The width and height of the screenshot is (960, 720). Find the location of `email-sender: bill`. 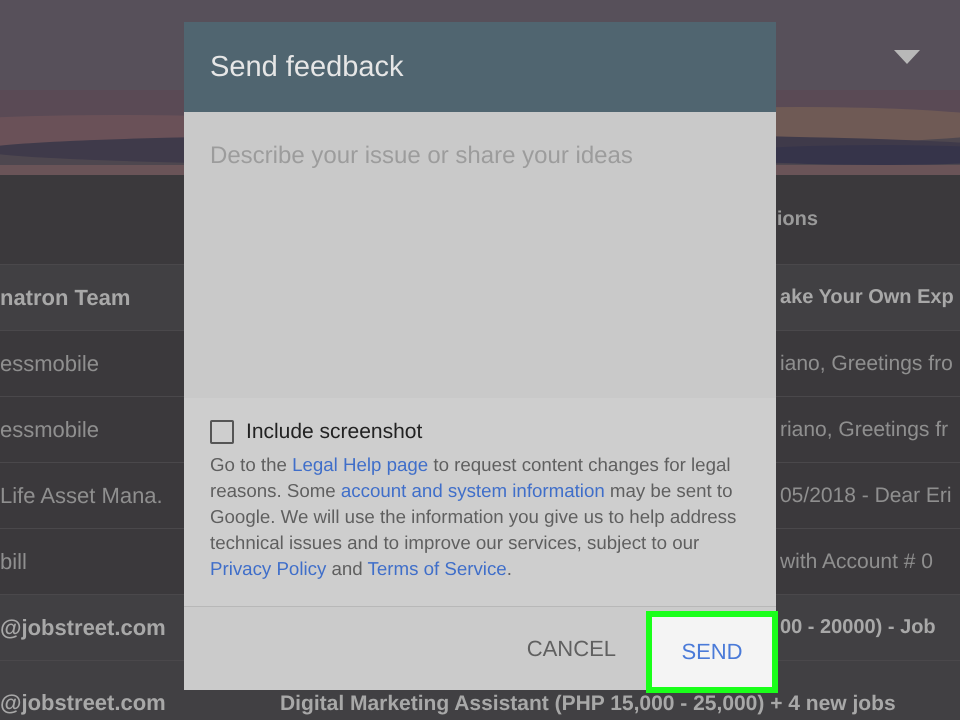

email-sender: bill is located at coordinates (14, 561).